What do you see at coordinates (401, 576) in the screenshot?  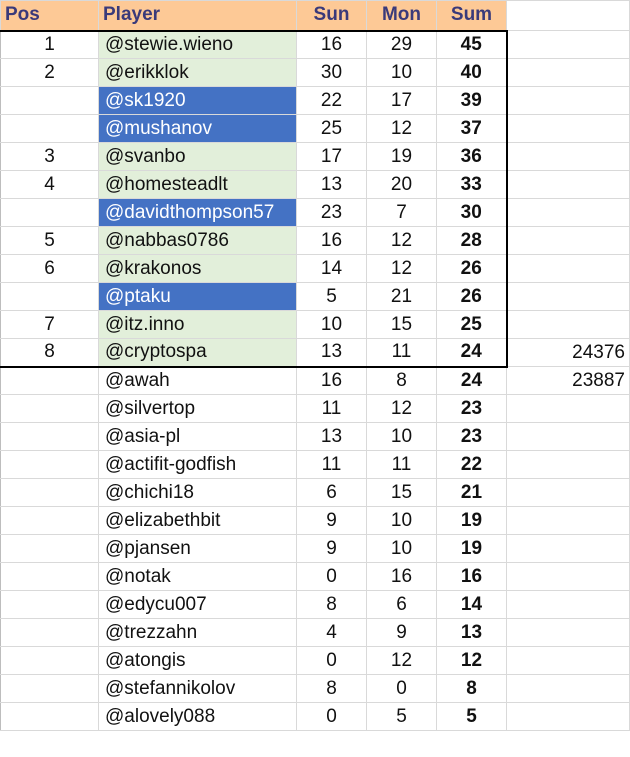 I see `mon-cell: 16` at bounding box center [401, 576].